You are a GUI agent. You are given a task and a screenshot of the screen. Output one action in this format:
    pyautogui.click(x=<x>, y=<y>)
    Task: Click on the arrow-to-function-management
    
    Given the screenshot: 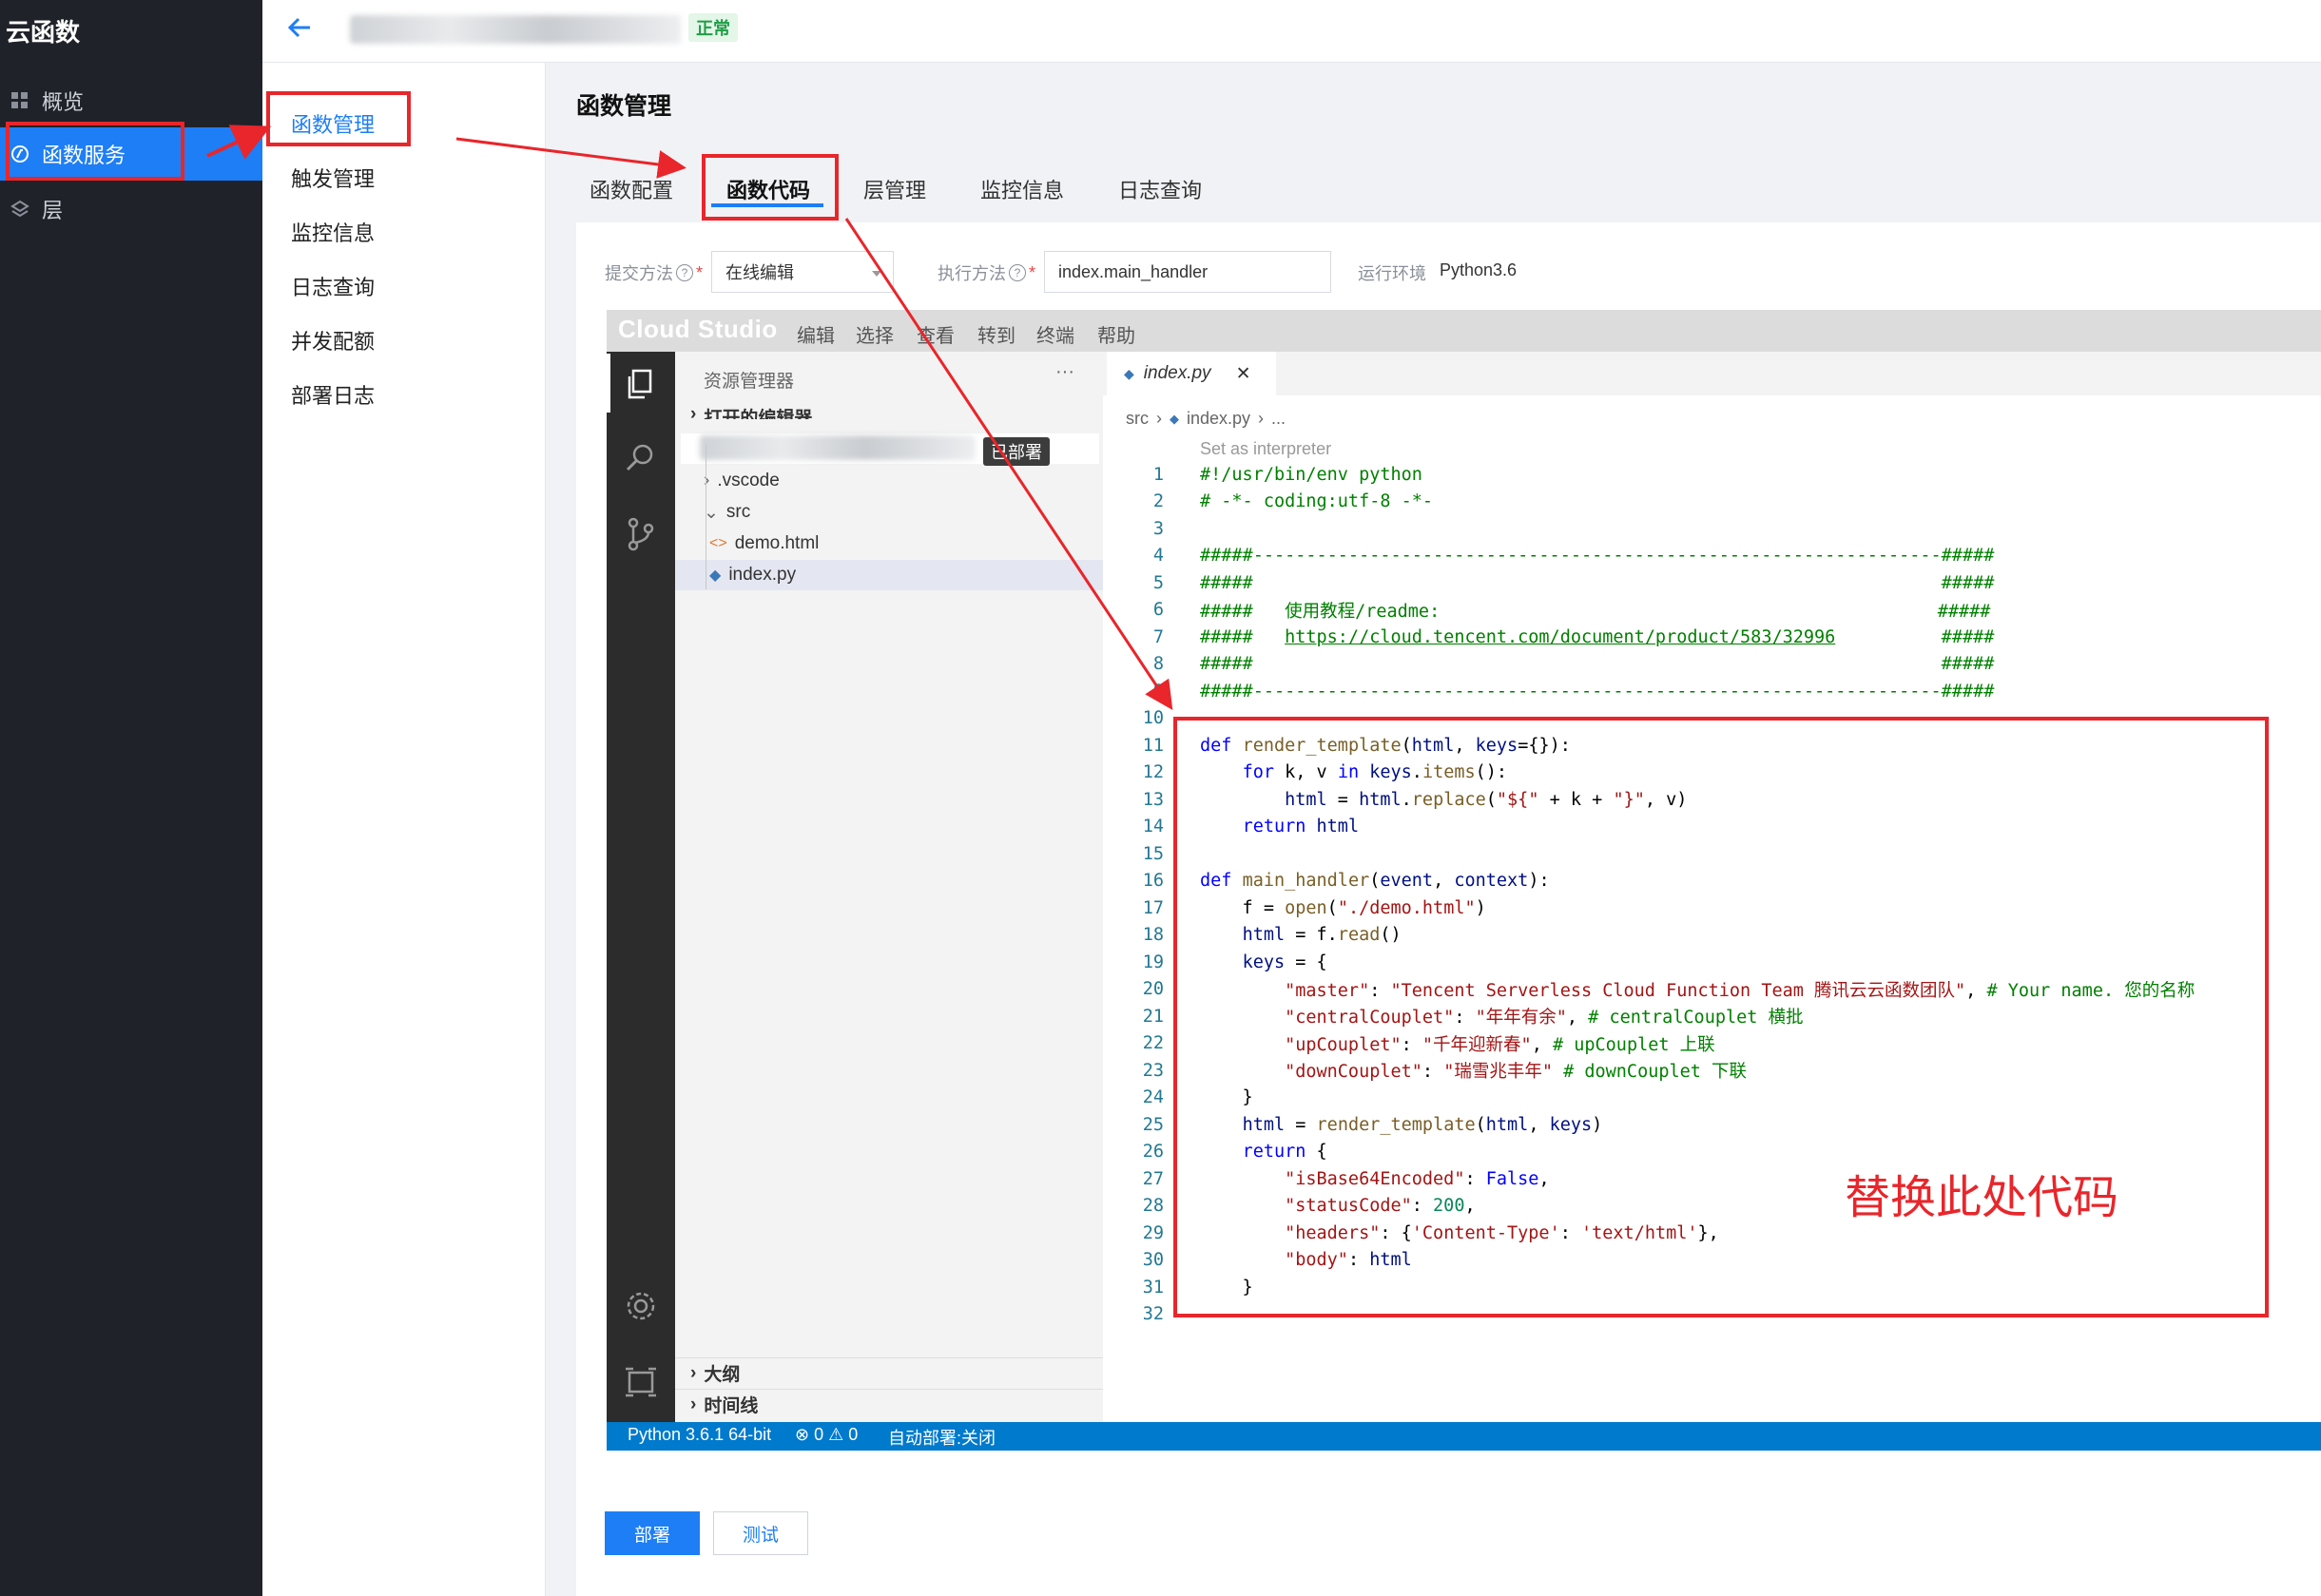 What is the action you would take?
    pyautogui.click(x=239, y=142)
    